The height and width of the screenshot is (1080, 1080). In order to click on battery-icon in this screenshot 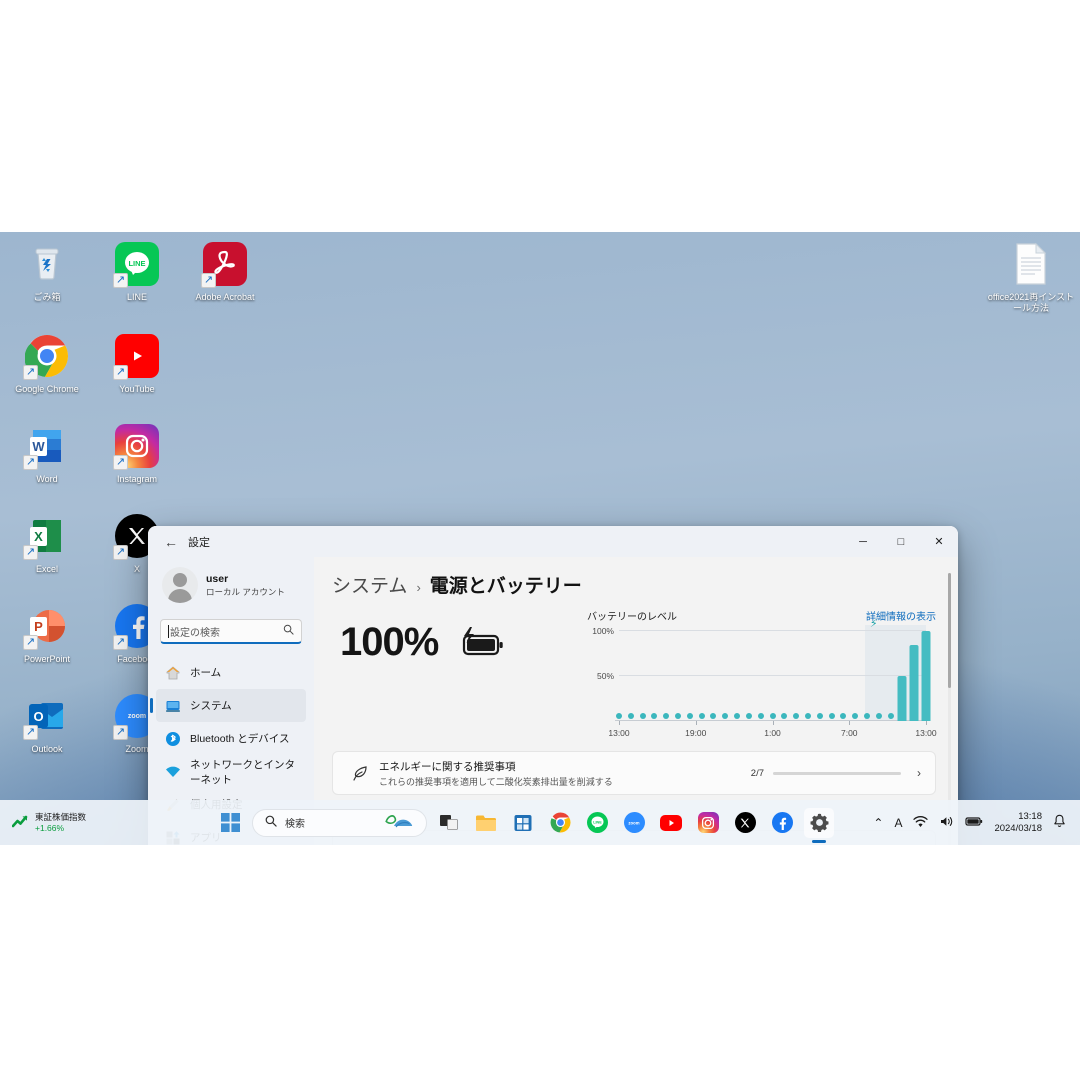, I will do `click(974, 823)`.